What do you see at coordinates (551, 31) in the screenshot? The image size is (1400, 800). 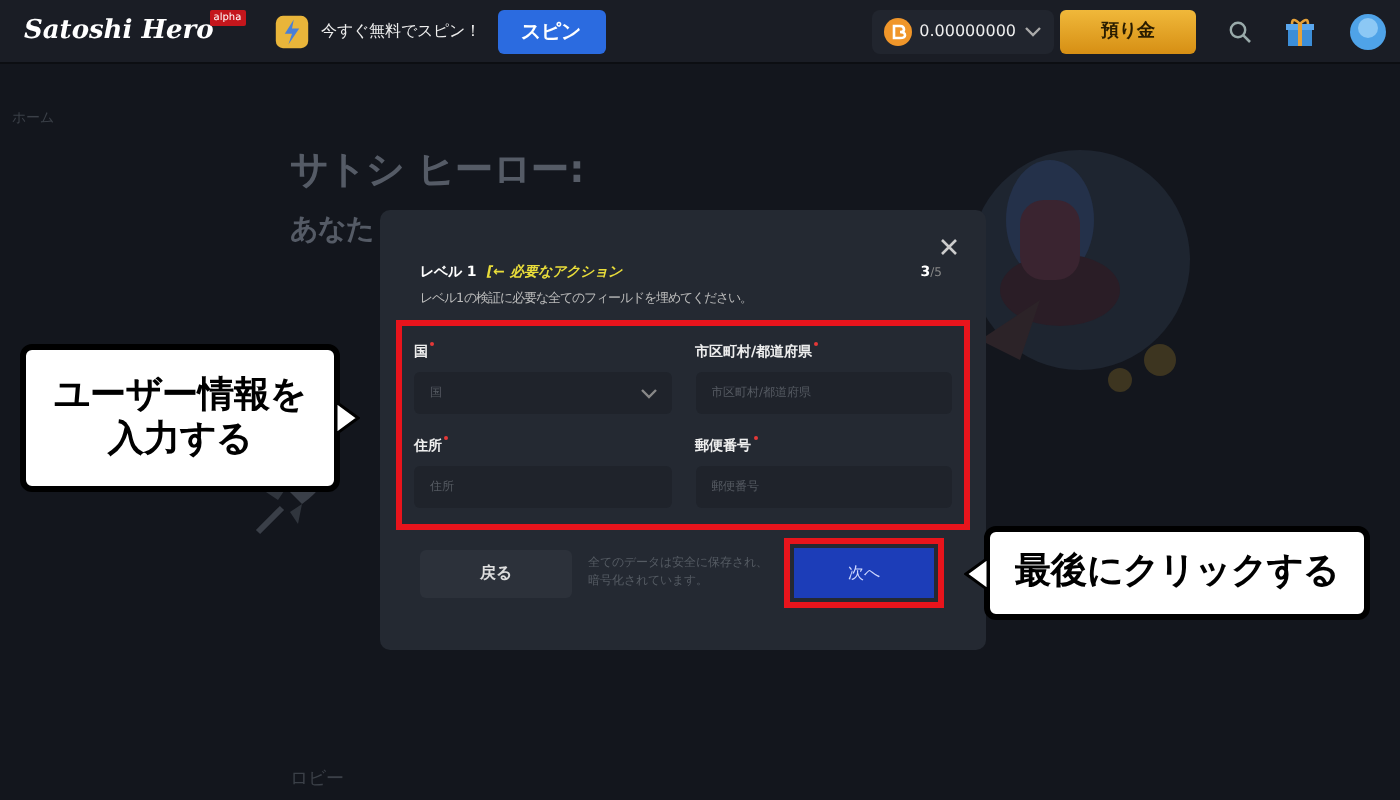 I see `spin-button: スピン` at bounding box center [551, 31].